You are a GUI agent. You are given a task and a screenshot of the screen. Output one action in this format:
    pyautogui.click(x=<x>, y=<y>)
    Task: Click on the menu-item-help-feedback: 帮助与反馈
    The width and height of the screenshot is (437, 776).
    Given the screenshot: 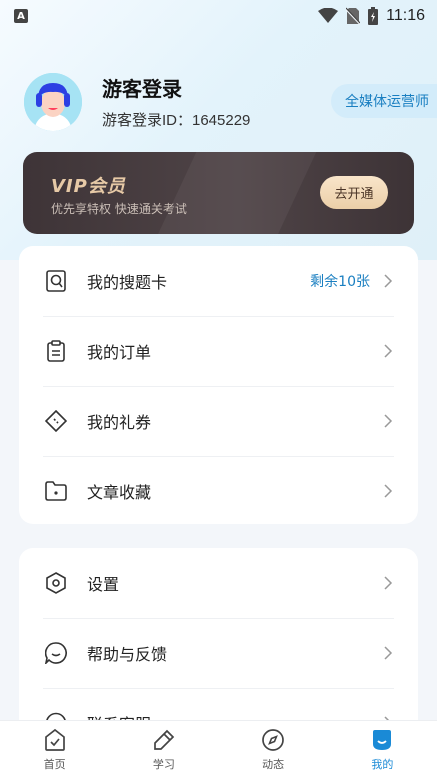 What is the action you would take?
    pyautogui.click(x=218, y=653)
    